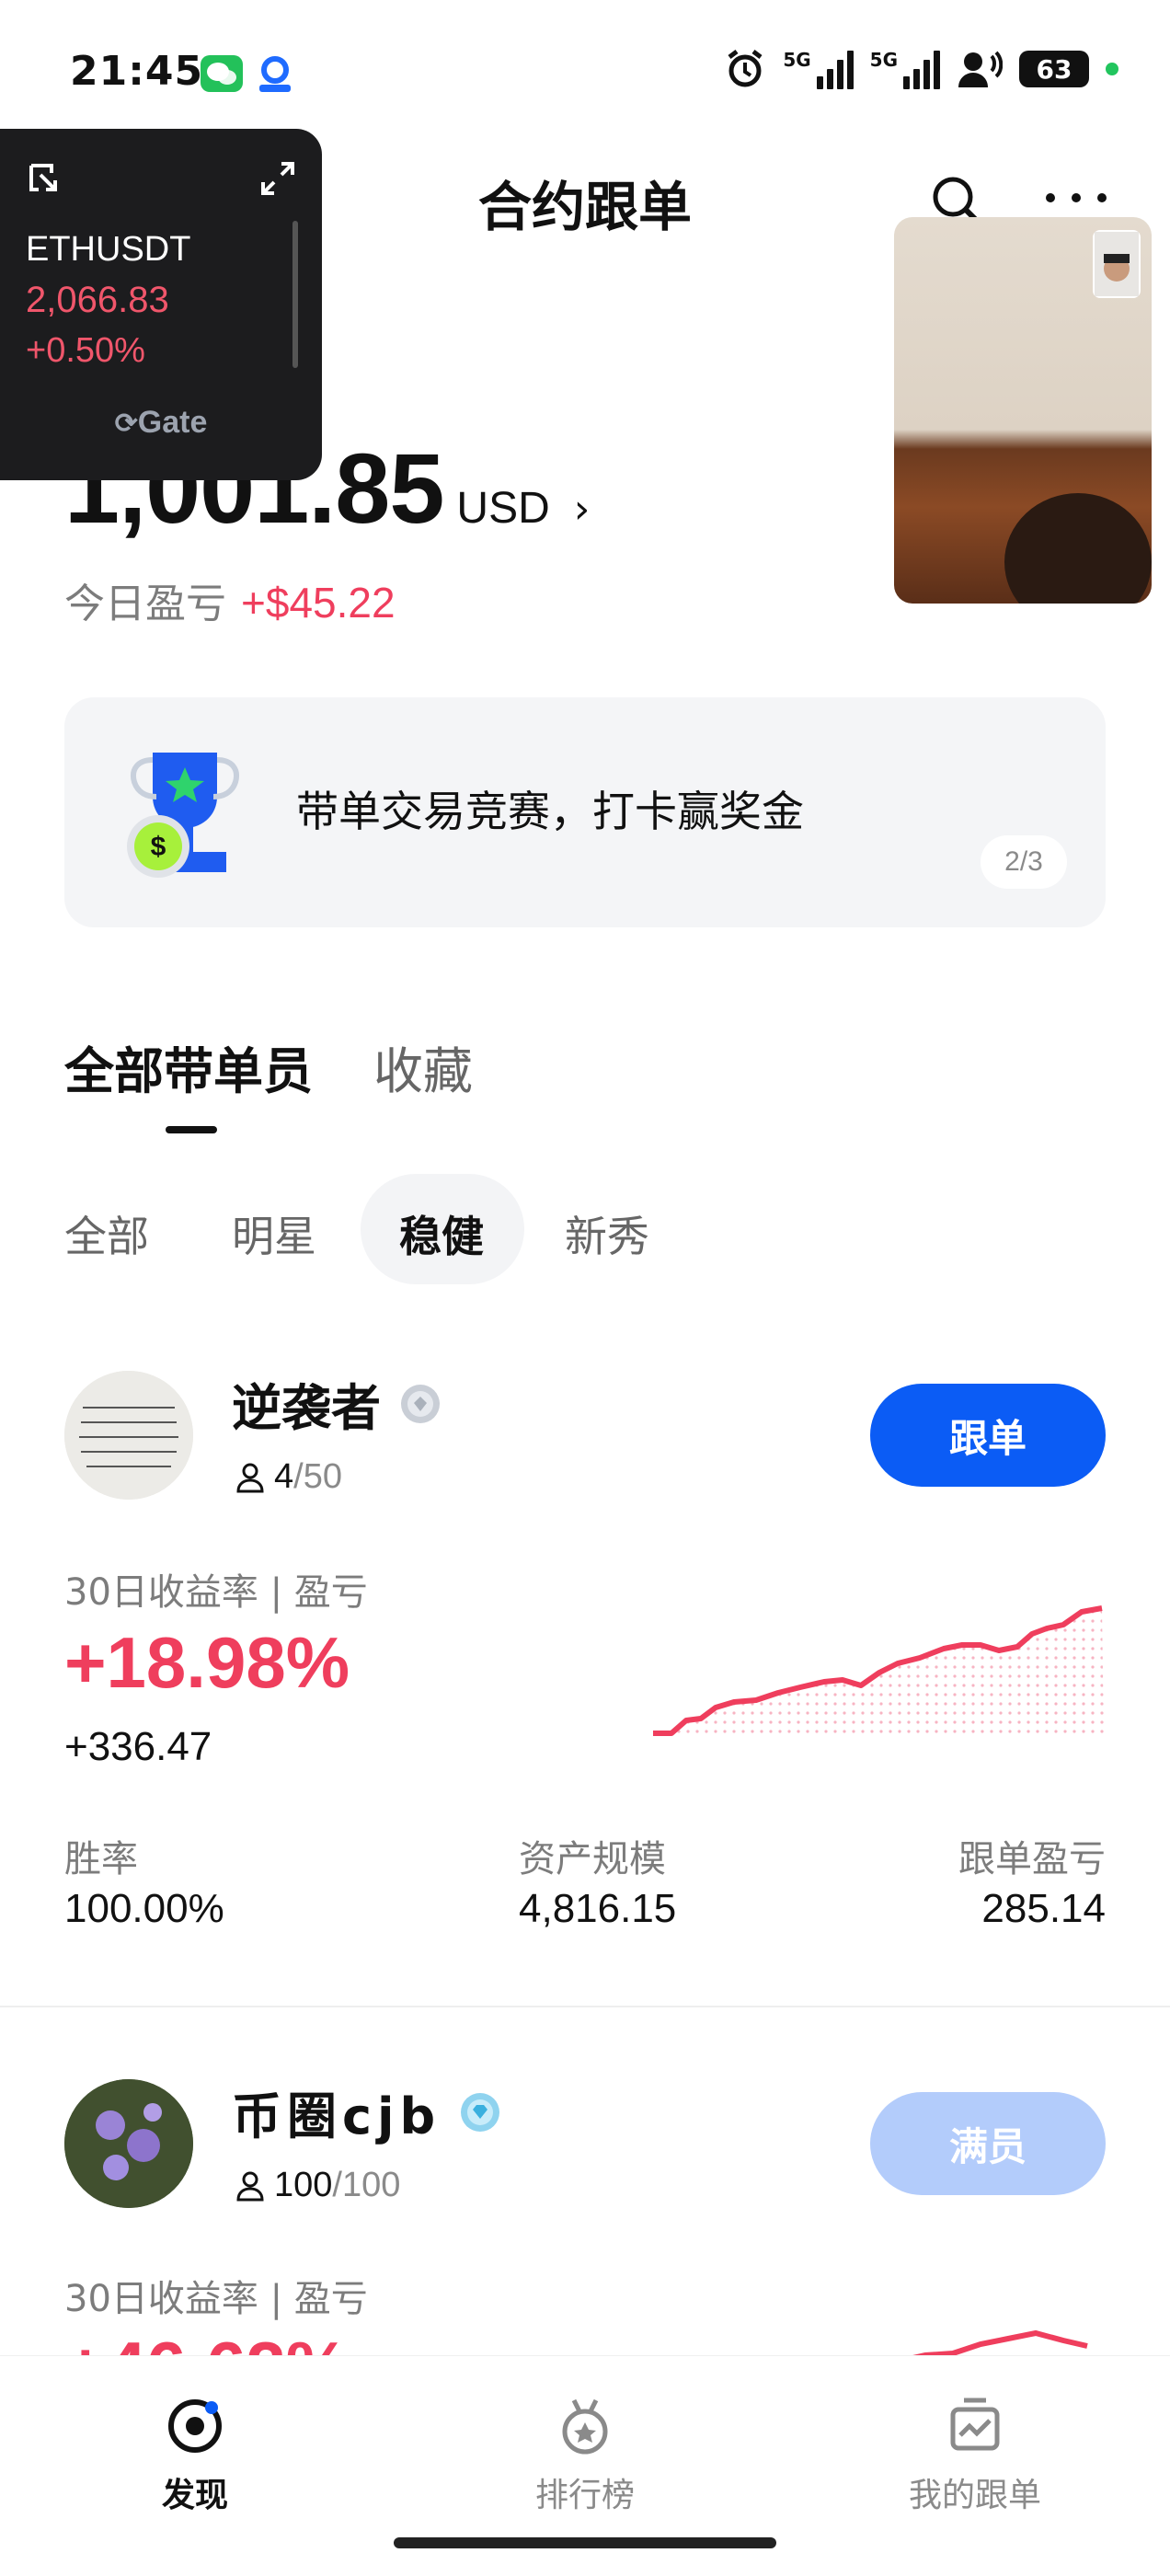 Image resolution: width=1170 pixels, height=2576 pixels. What do you see at coordinates (592, 1859) in the screenshot?
I see `aum-label: 资产规模` at bounding box center [592, 1859].